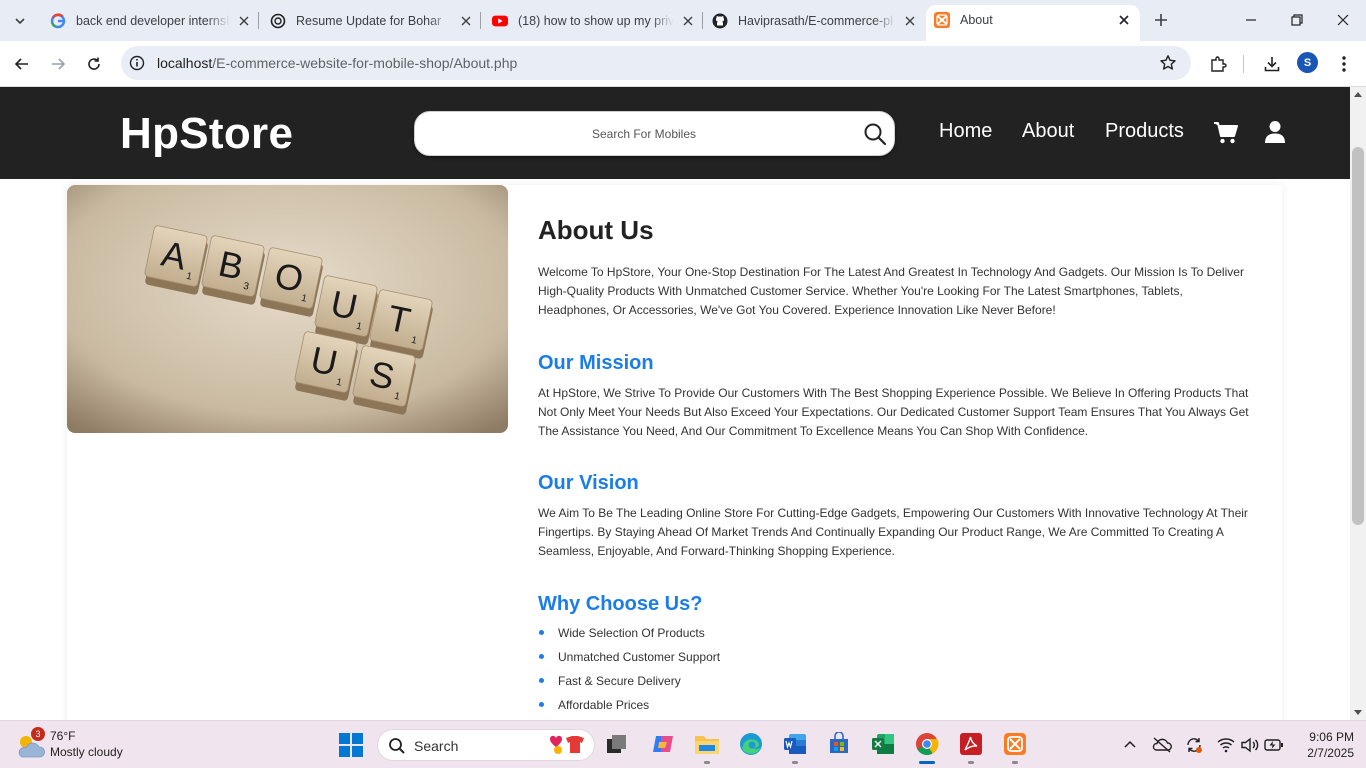 The height and width of the screenshot is (768, 1366). I want to click on onedrive-tray, so click(1162, 745).